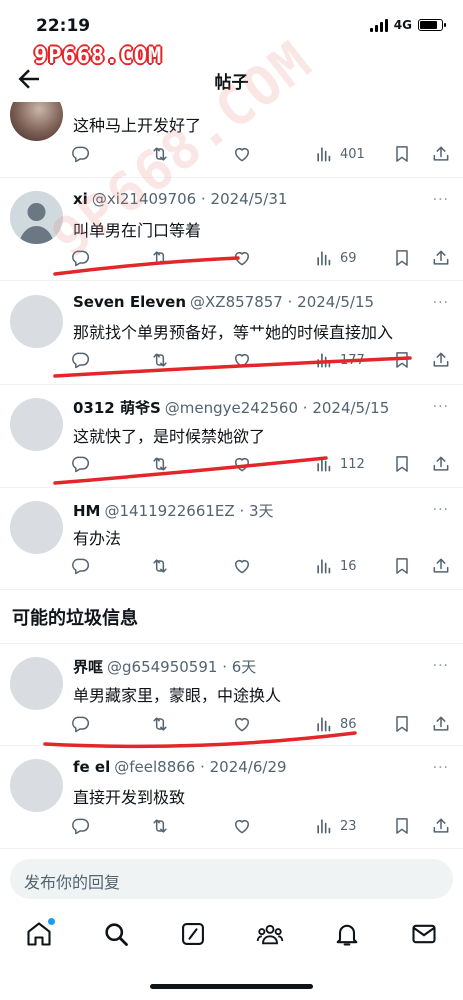 The width and height of the screenshot is (463, 1000). I want to click on tab-grok, so click(193, 934).